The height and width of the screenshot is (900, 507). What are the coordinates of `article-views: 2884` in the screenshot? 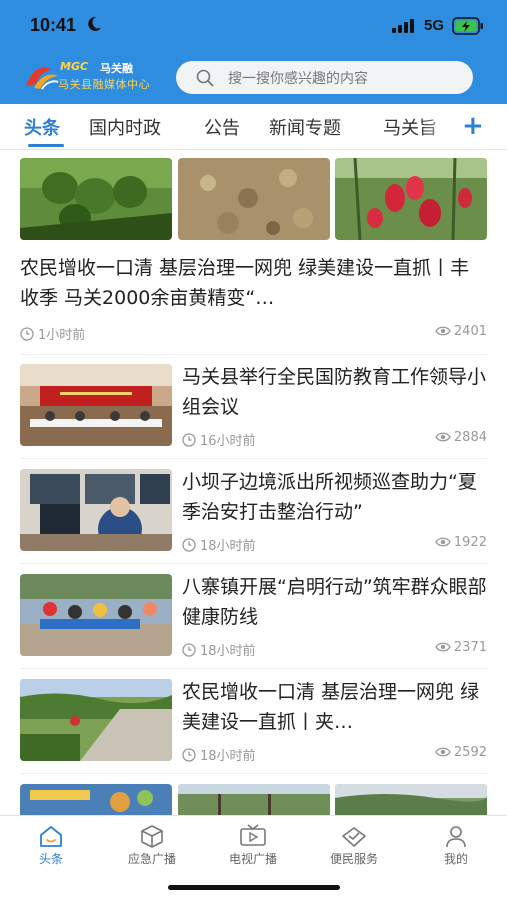 It's located at (437, 437).